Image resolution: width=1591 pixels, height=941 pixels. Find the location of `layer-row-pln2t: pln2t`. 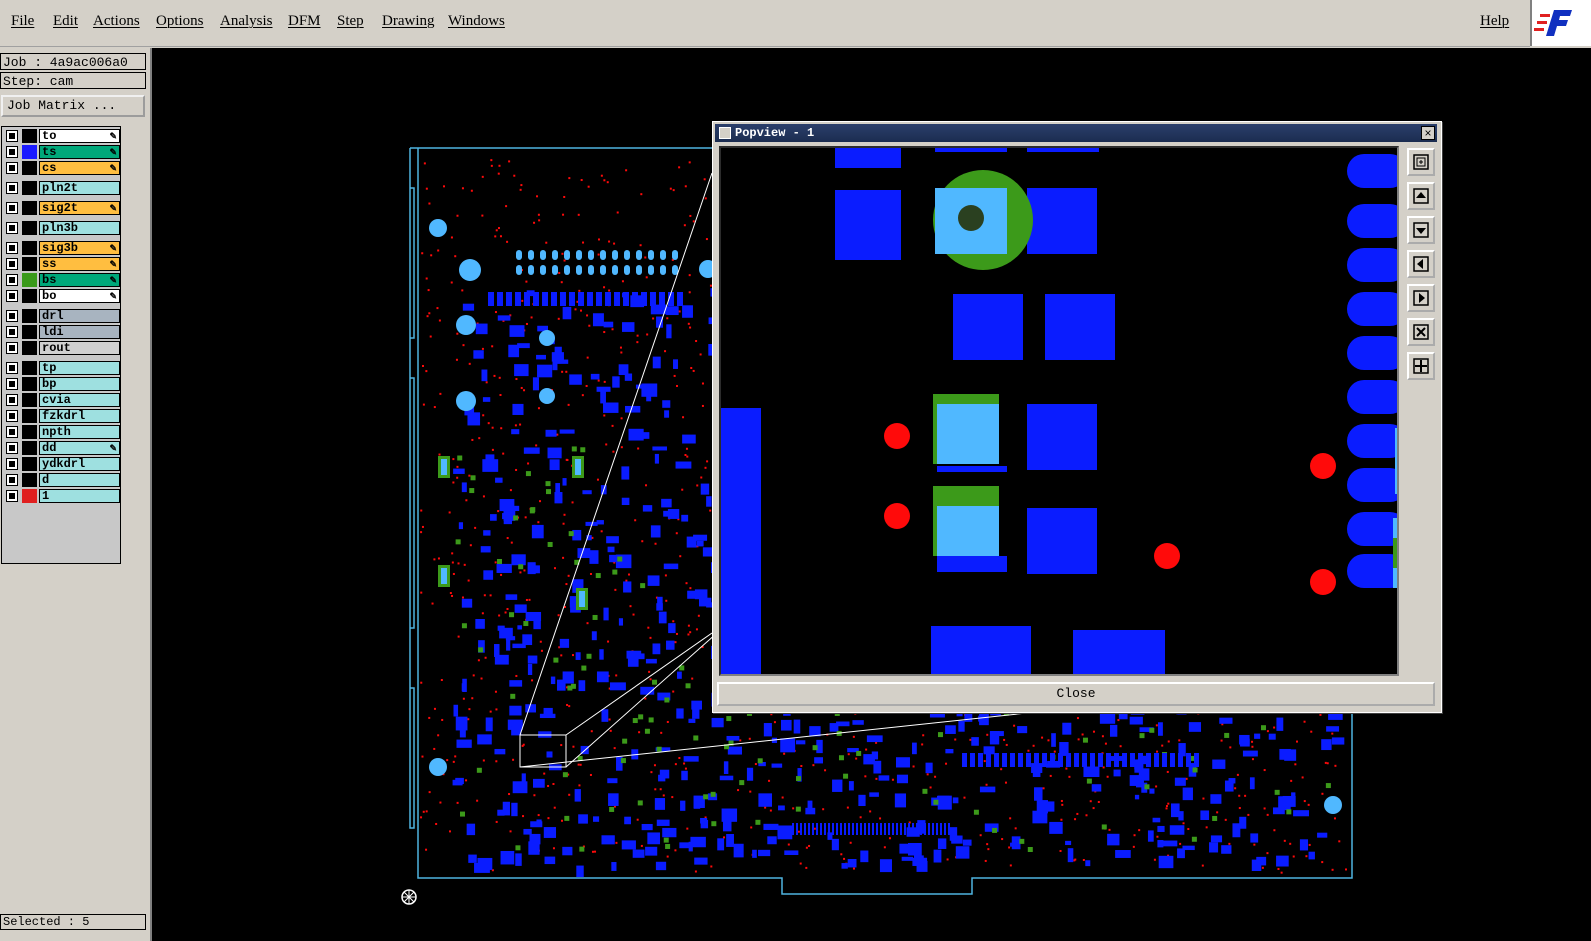

layer-row-pln2t: pln2t is located at coordinates (62, 188).